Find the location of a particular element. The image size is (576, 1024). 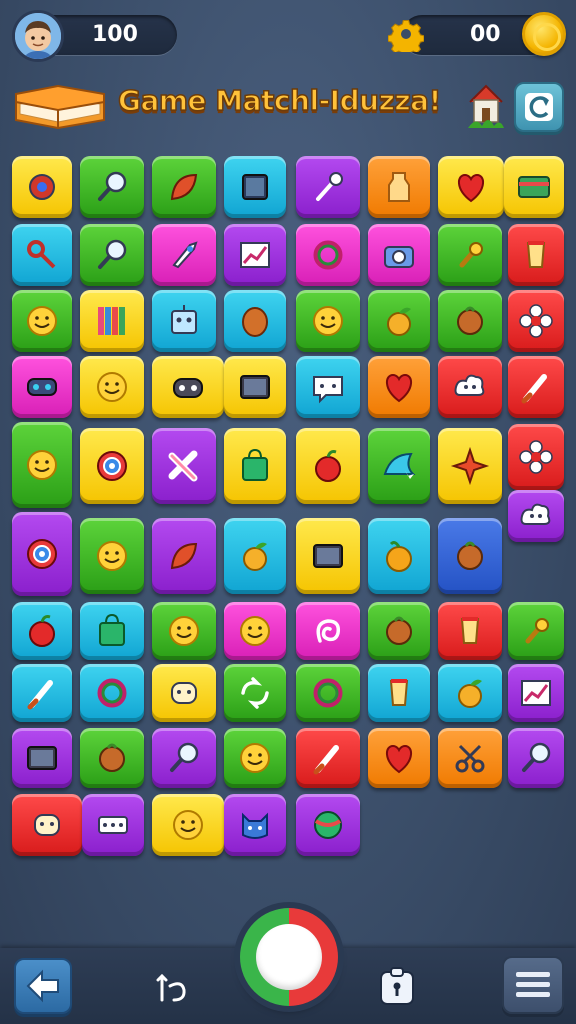

robot-icon is located at coordinates (184, 319).